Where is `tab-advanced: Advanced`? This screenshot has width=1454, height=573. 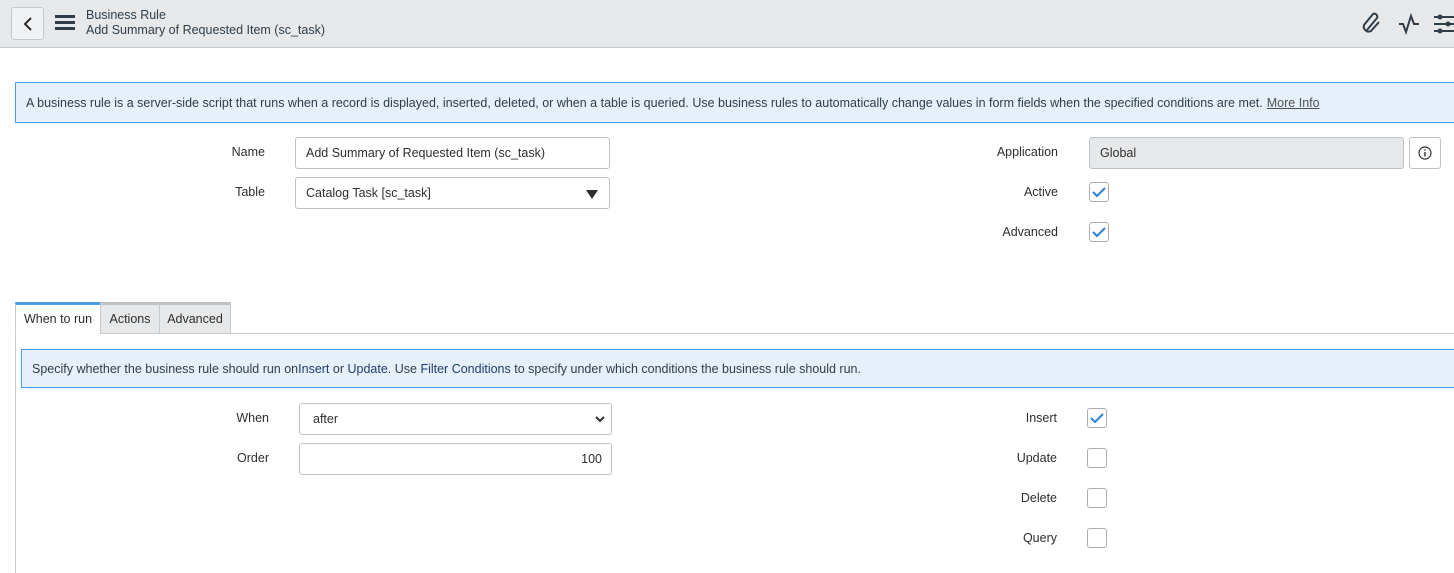 tab-advanced: Advanced is located at coordinates (195, 318).